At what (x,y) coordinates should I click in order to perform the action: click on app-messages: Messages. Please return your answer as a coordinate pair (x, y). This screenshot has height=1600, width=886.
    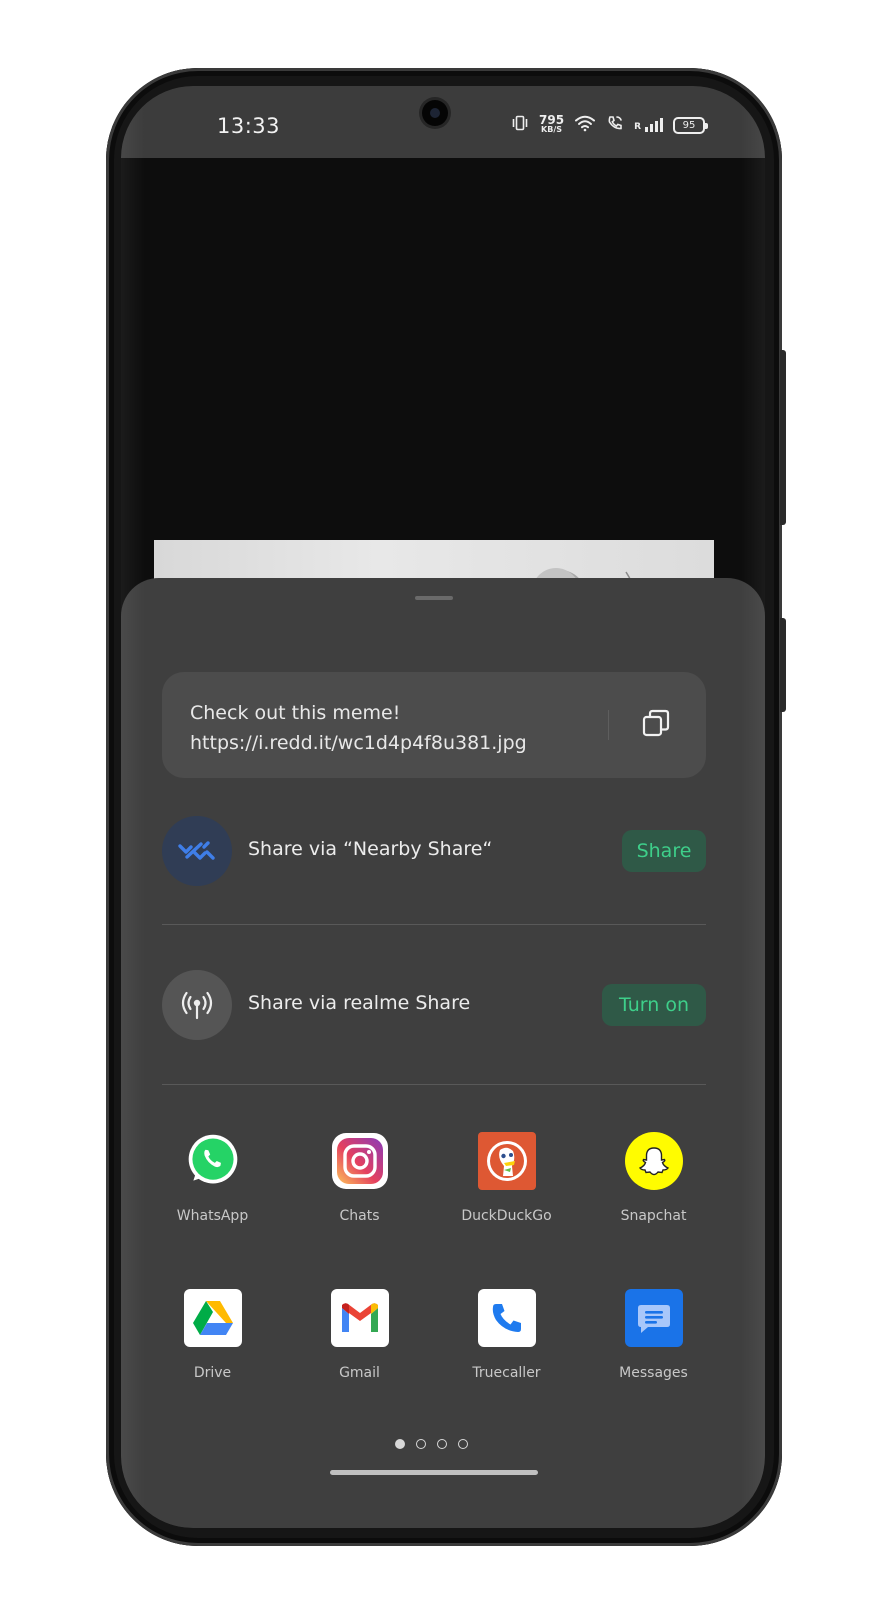
    Looking at the image, I should click on (653, 1349).